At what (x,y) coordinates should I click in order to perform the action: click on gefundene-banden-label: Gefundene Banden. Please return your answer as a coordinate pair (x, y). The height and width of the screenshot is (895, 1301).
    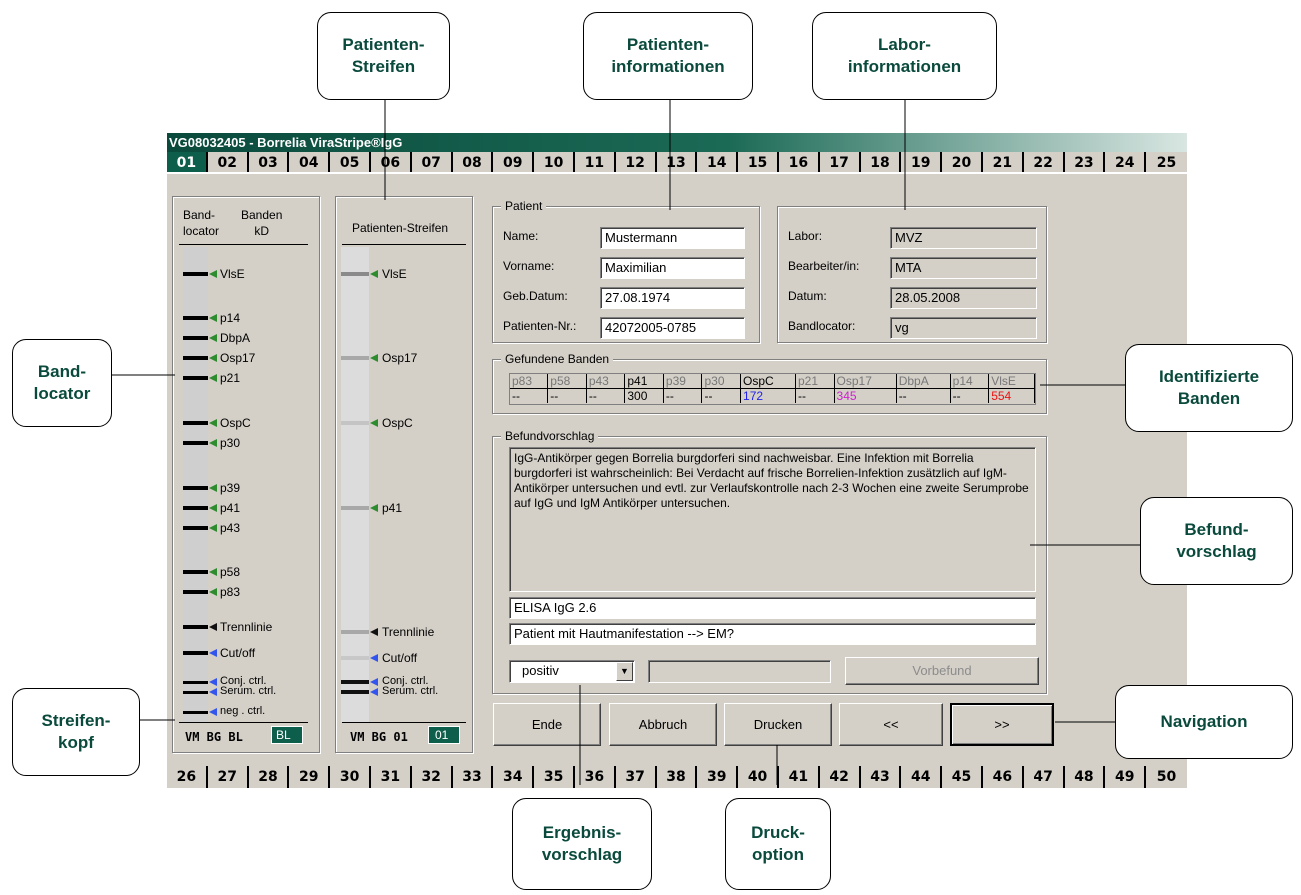
    Looking at the image, I should click on (557, 359).